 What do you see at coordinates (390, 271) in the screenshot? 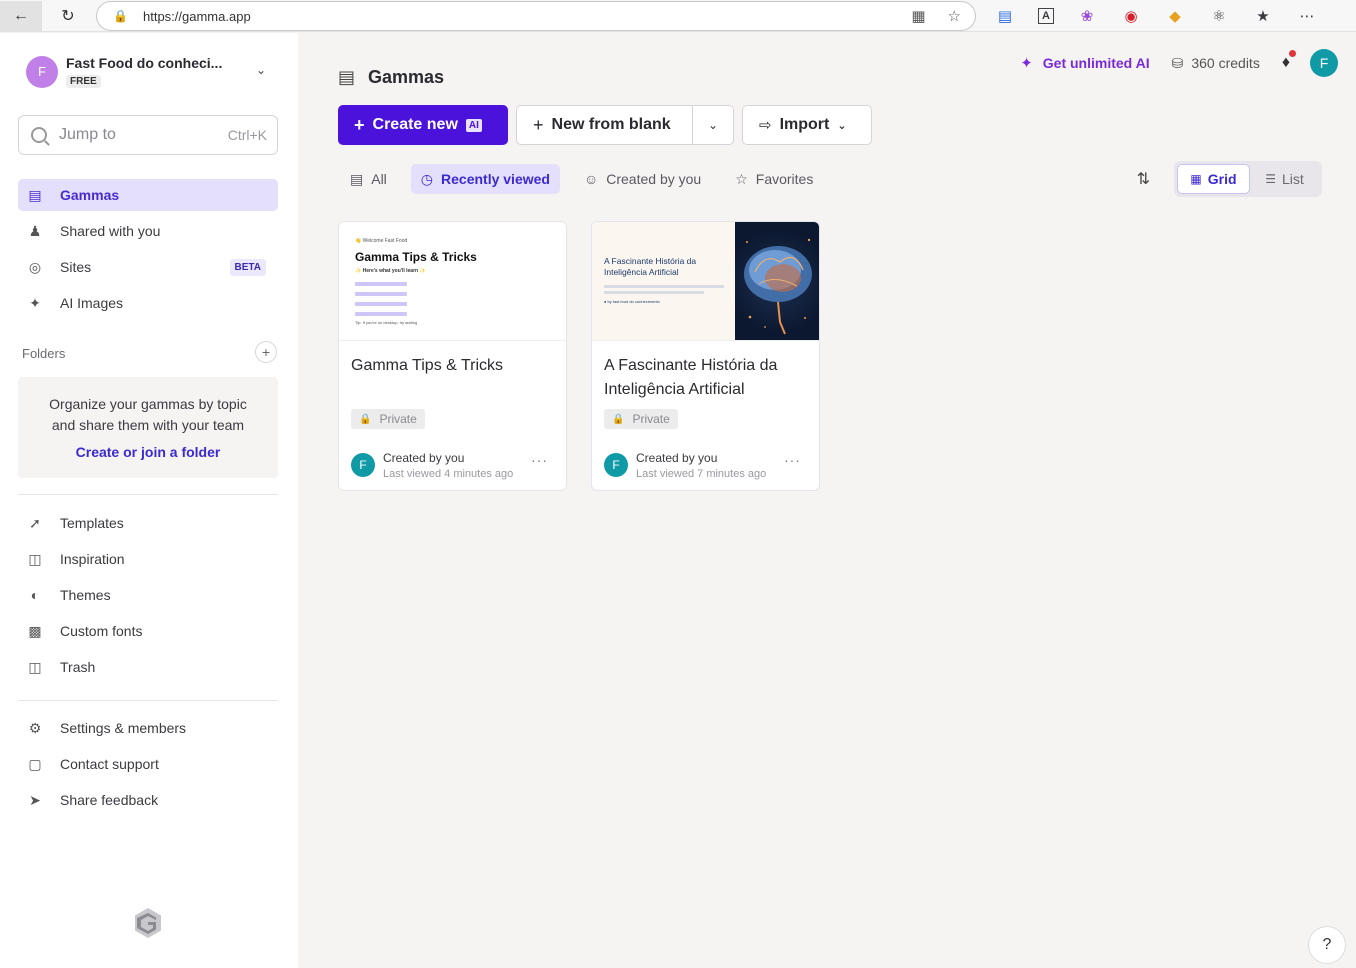
I see `thumb-subtitle: ✨ Here's what you'll learn ✨` at bounding box center [390, 271].